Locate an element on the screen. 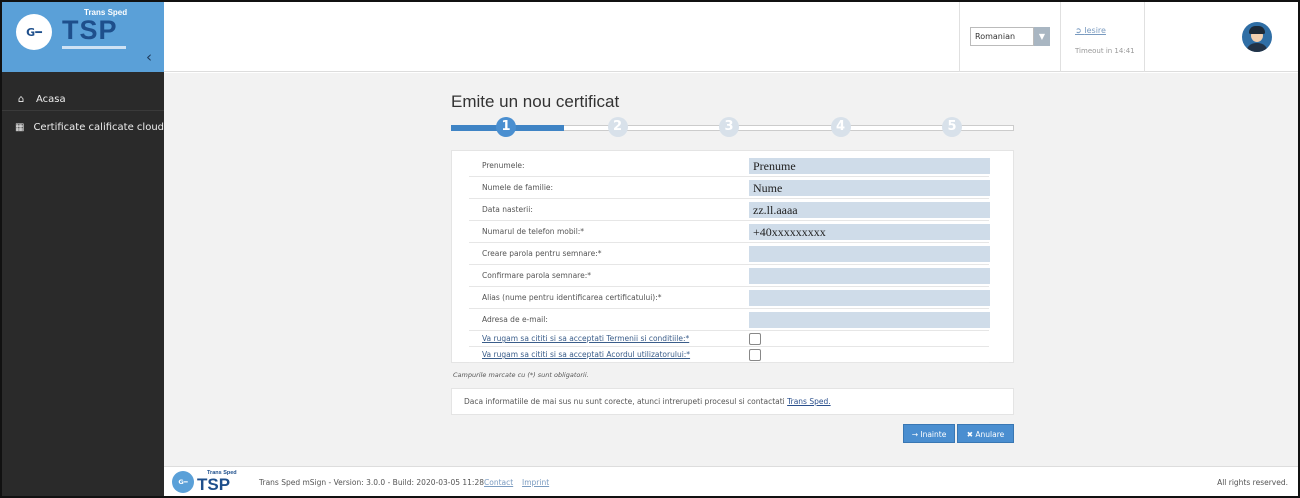 The height and width of the screenshot is (498, 1300). sidebar: ⌂ Acasa ▦ Certificate calificate cloud is located at coordinates (83, 284).